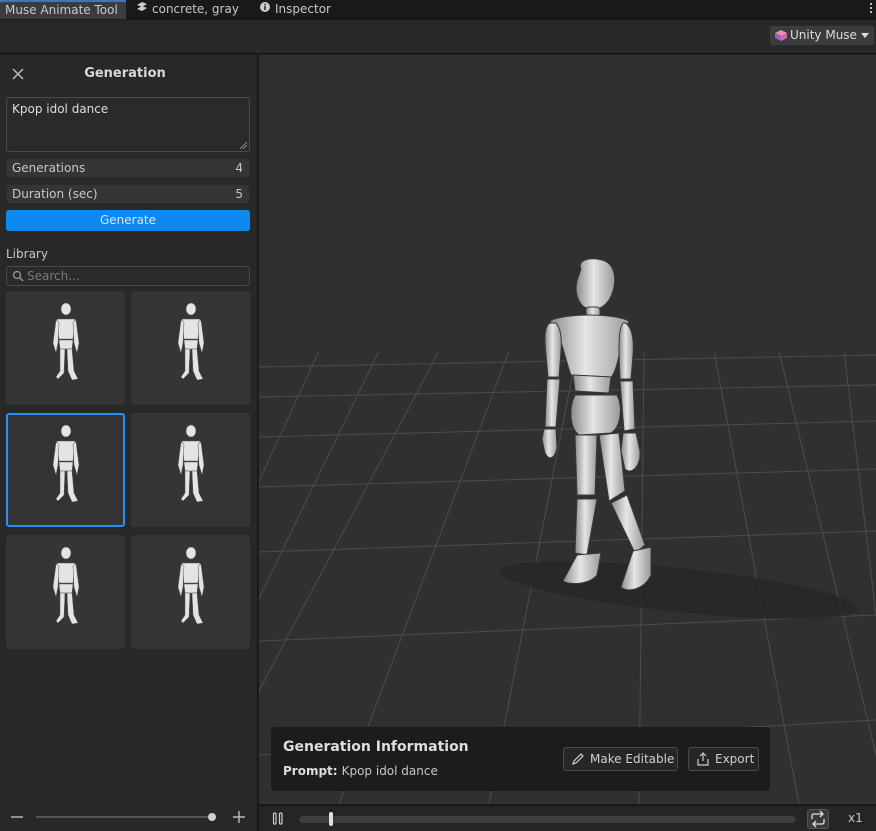 This screenshot has height=831, width=876. What do you see at coordinates (243, 145) in the screenshot?
I see `resize-grip-icon` at bounding box center [243, 145].